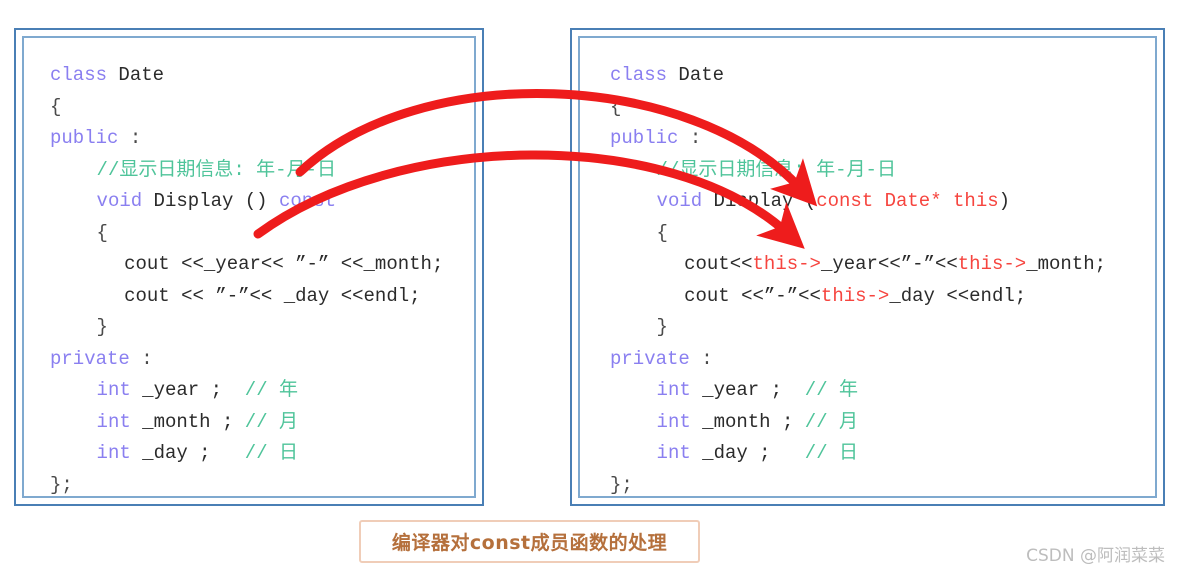 The height and width of the screenshot is (576, 1179). Describe the element at coordinates (880, 139) in the screenshot. I see `transformed-code-line-2: public :` at that location.